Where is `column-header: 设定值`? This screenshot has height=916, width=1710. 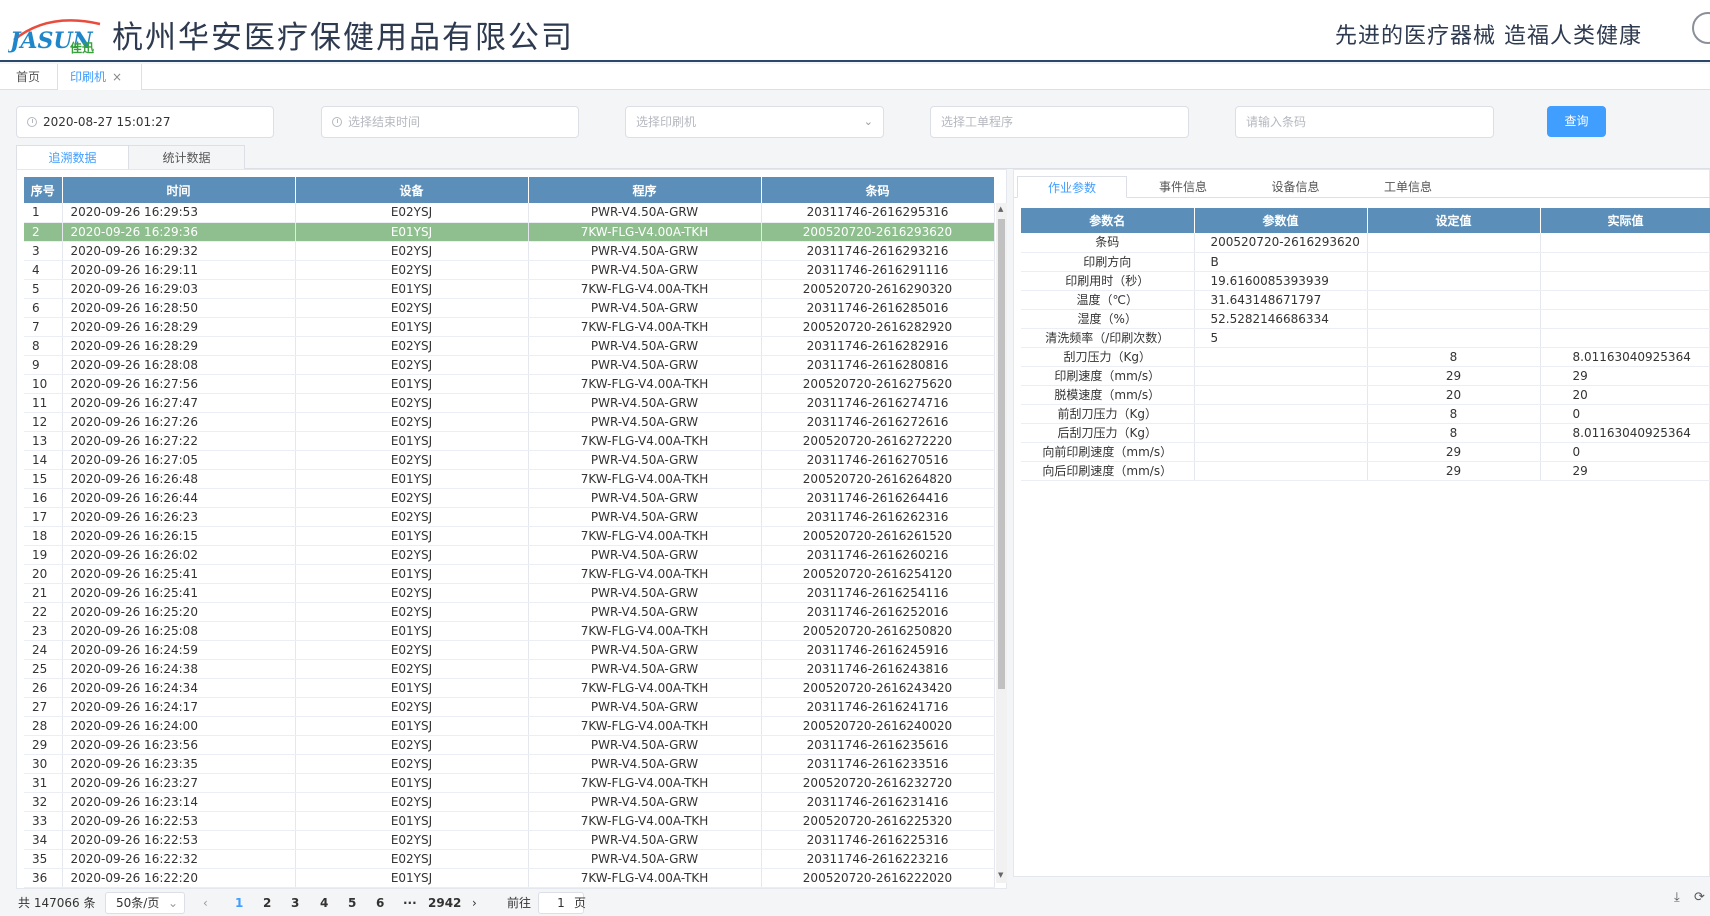 column-header: 设定值 is located at coordinates (1454, 220).